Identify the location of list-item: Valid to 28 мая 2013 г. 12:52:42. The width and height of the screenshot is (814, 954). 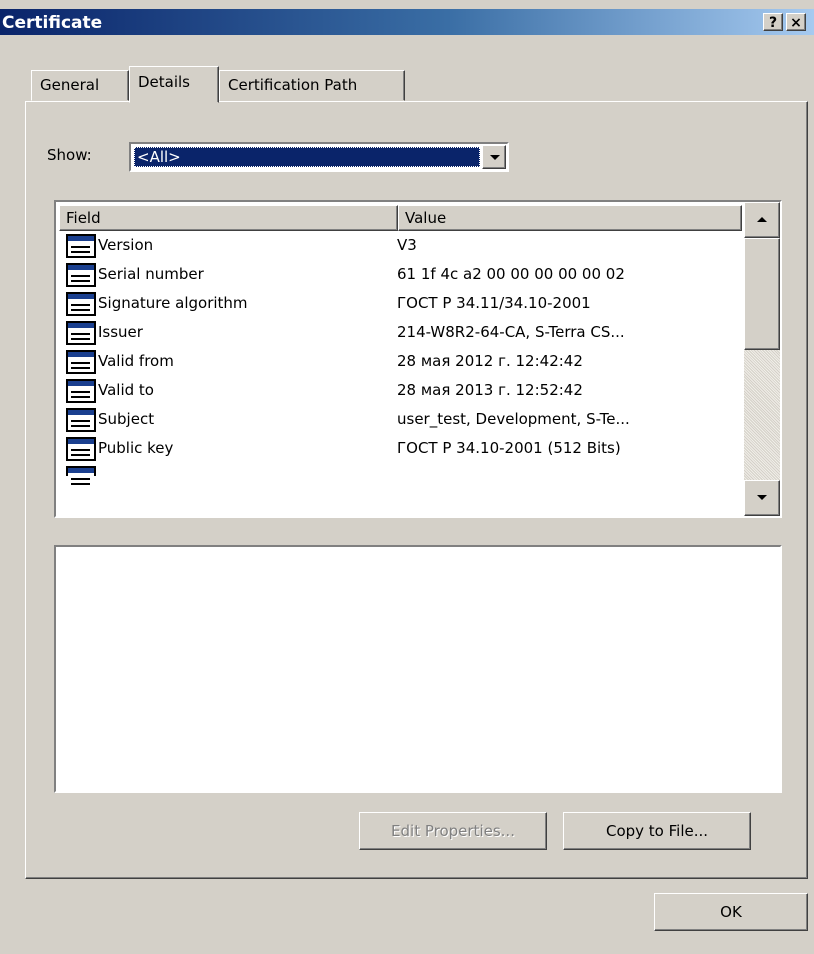
(399, 390).